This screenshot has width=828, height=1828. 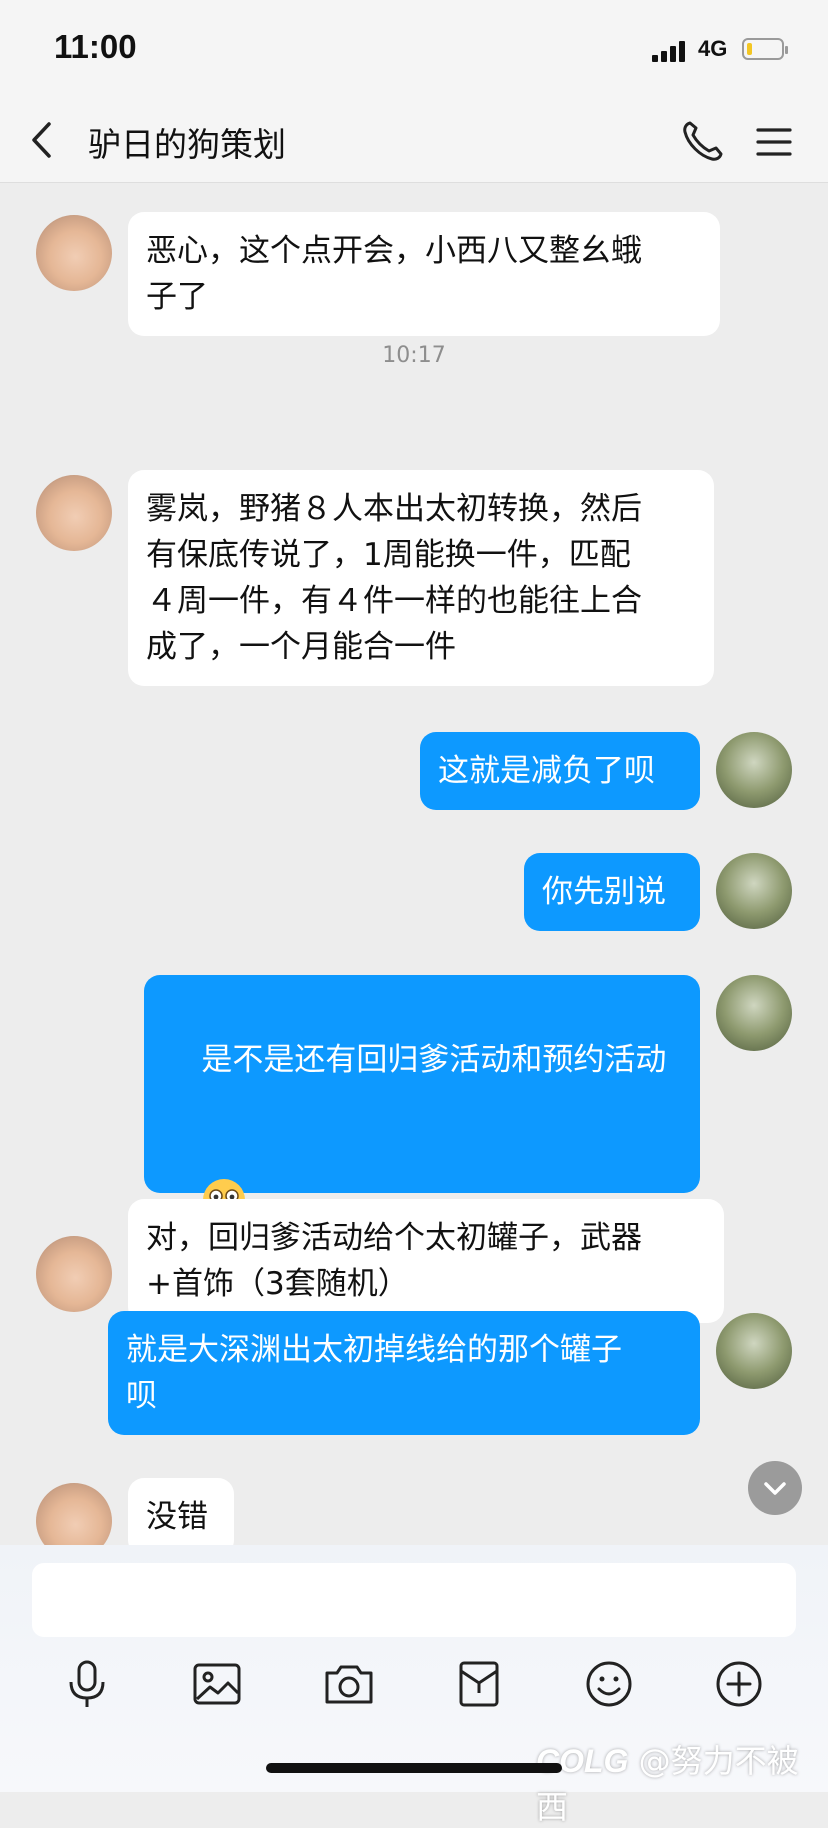 What do you see at coordinates (739, 1684) in the screenshot?
I see `plus-icon` at bounding box center [739, 1684].